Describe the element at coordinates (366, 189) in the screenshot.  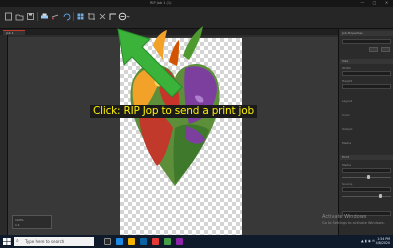
I see `source-field` at that location.